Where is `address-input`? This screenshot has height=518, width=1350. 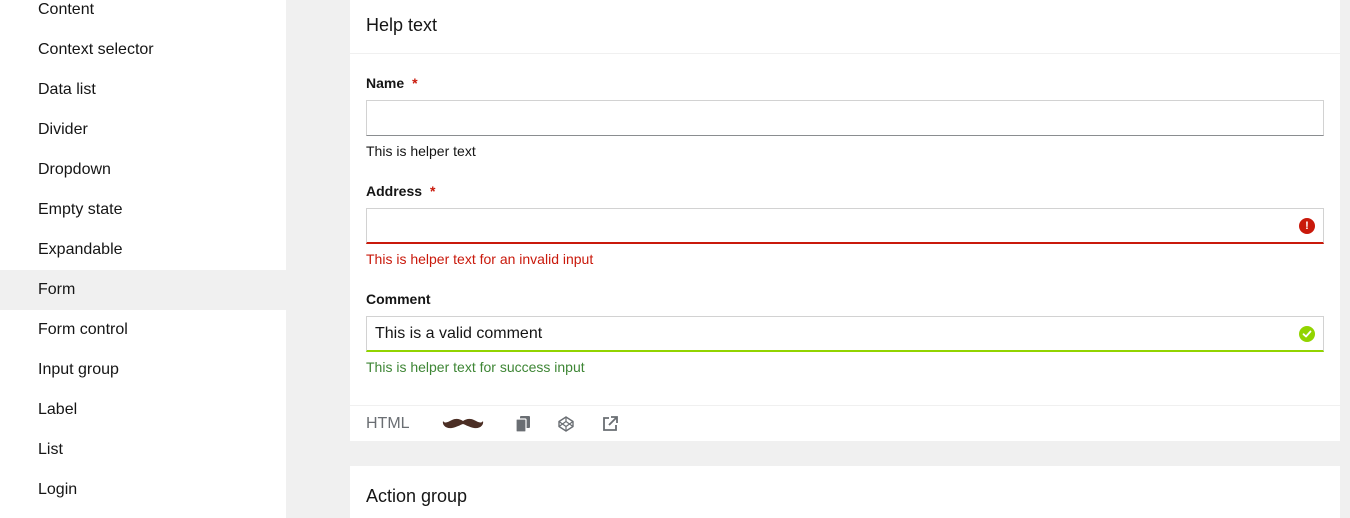 address-input is located at coordinates (845, 226).